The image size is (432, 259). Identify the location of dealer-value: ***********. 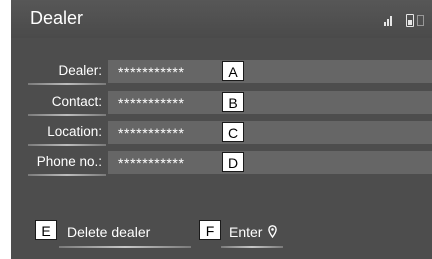
(151, 72).